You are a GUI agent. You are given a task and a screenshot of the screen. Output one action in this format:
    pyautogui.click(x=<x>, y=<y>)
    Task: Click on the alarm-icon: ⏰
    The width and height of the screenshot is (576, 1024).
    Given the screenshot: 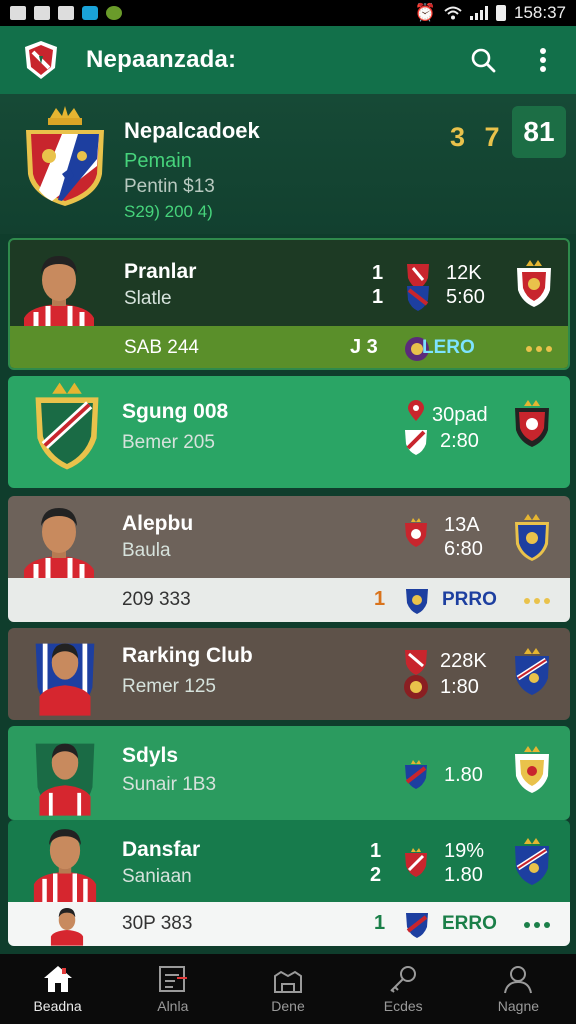 What is the action you would take?
    pyautogui.click(x=425, y=12)
    